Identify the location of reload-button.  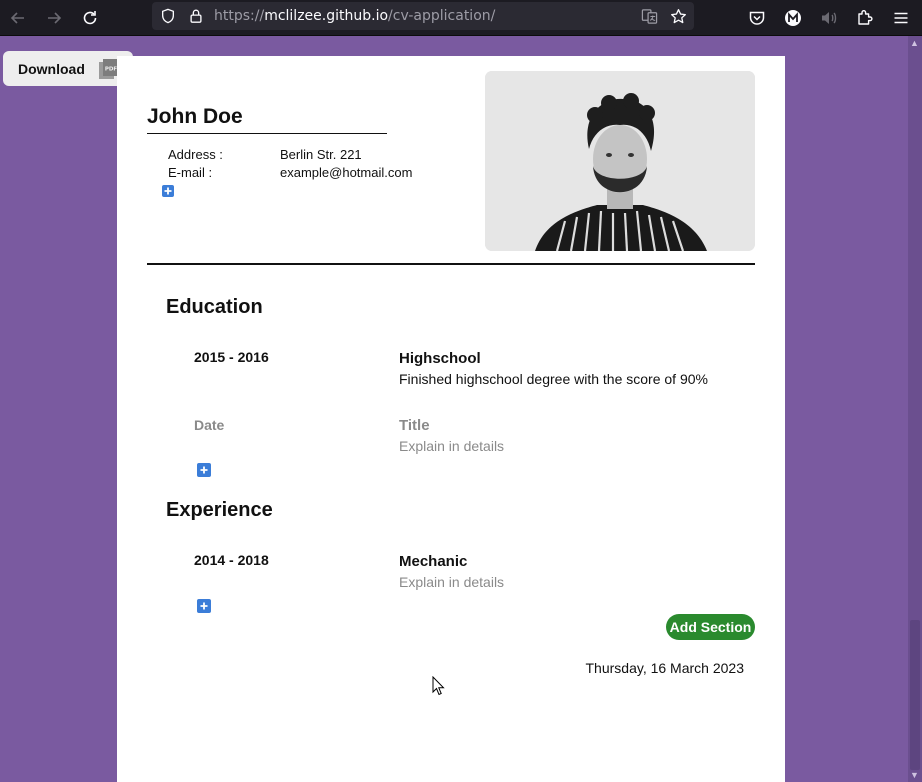
(90, 18).